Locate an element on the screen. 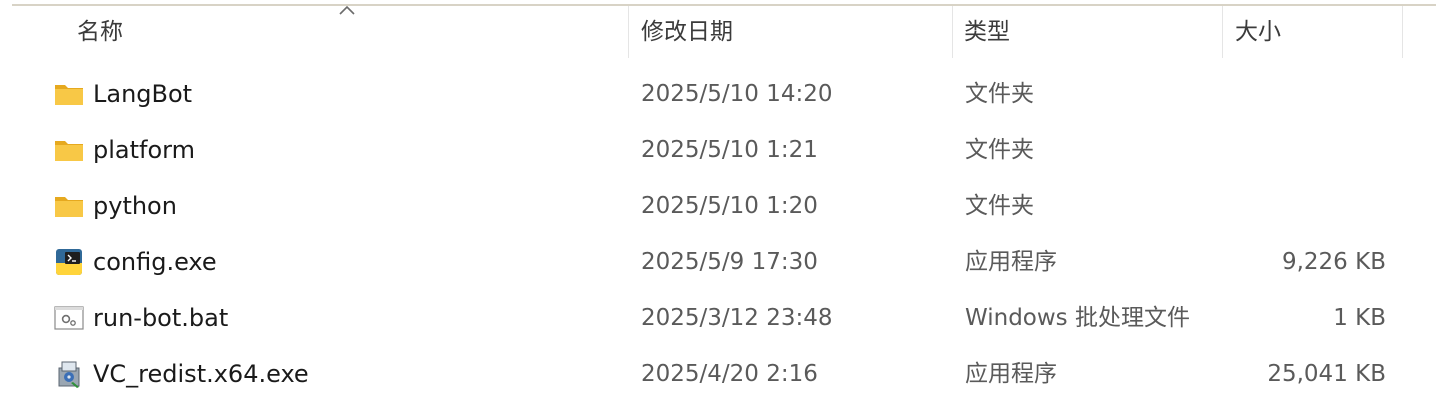  file-size: 9,226 KB is located at coordinates (1333, 262).